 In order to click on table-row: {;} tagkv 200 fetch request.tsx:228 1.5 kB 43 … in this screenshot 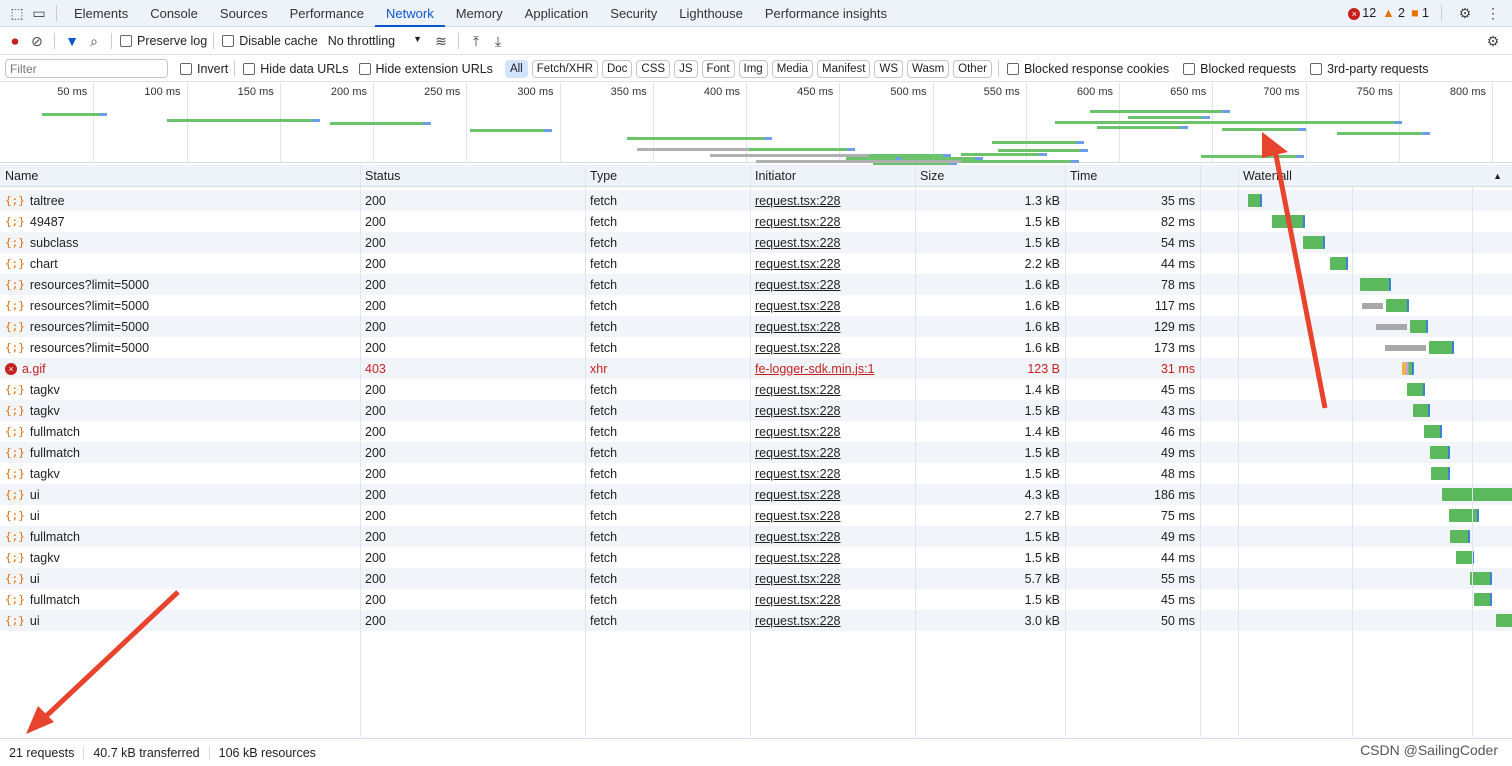, I will do `click(756, 410)`.